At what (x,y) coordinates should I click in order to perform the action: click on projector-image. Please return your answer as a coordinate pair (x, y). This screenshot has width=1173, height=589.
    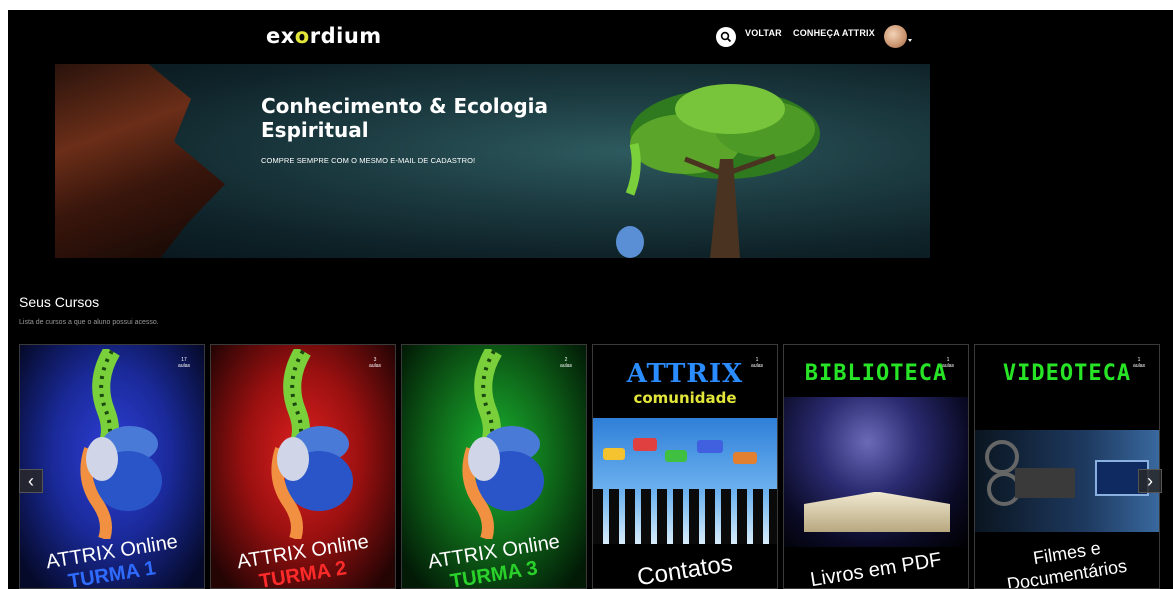
    Looking at the image, I should click on (1067, 481).